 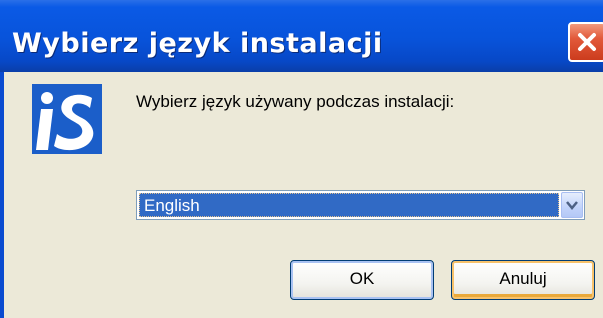 What do you see at coordinates (523, 280) in the screenshot?
I see `cancel-button: Anuluj` at bounding box center [523, 280].